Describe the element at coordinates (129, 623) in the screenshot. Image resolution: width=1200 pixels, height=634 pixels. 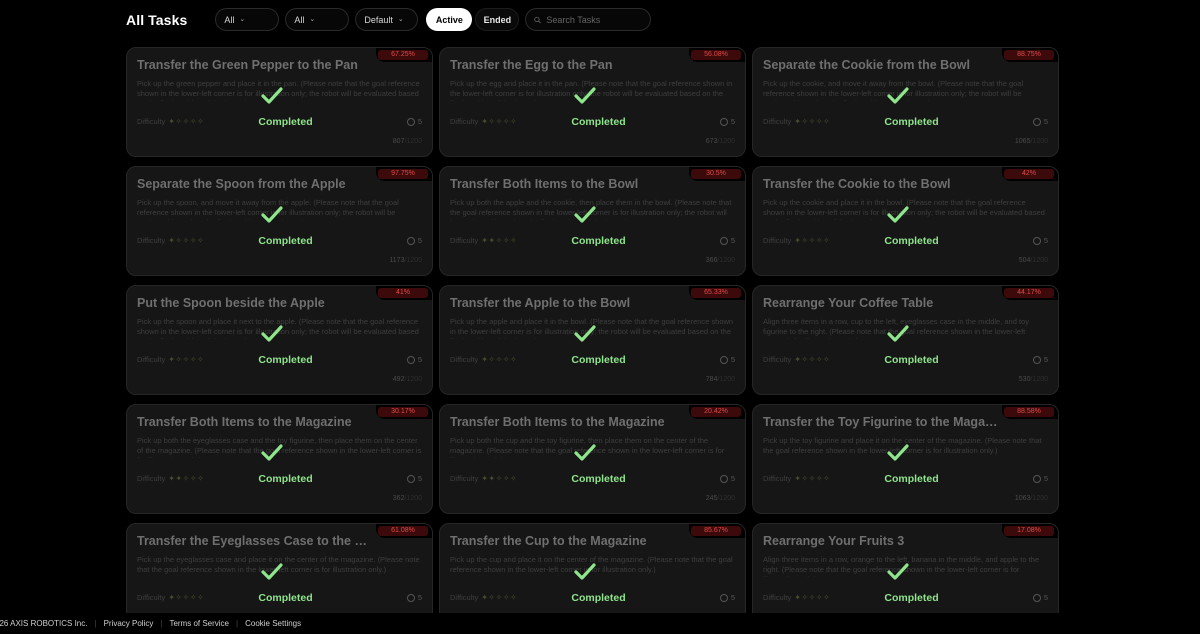
I see `privacy-policy-link: Privacy Policy` at that location.